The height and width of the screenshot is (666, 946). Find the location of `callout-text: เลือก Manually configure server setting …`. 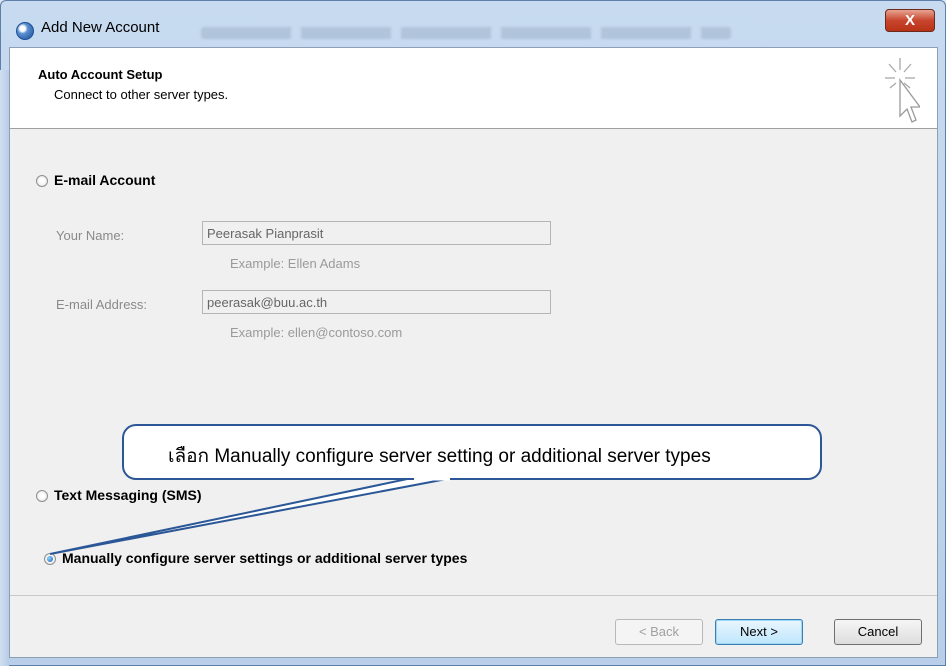

callout-text: เลือก Manually configure server setting … is located at coordinates (439, 456).